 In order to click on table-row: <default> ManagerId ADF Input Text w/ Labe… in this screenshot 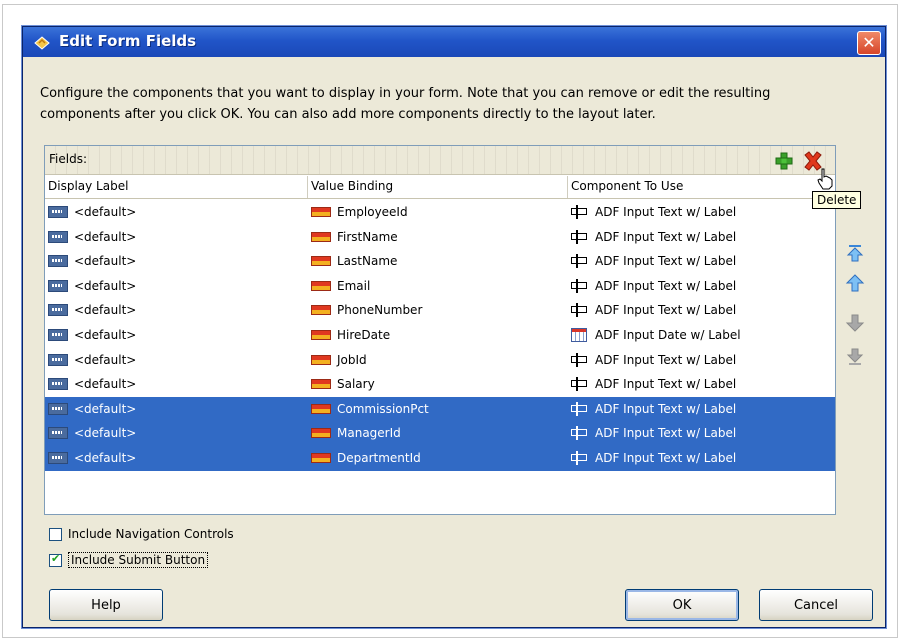, I will do `click(440, 433)`.